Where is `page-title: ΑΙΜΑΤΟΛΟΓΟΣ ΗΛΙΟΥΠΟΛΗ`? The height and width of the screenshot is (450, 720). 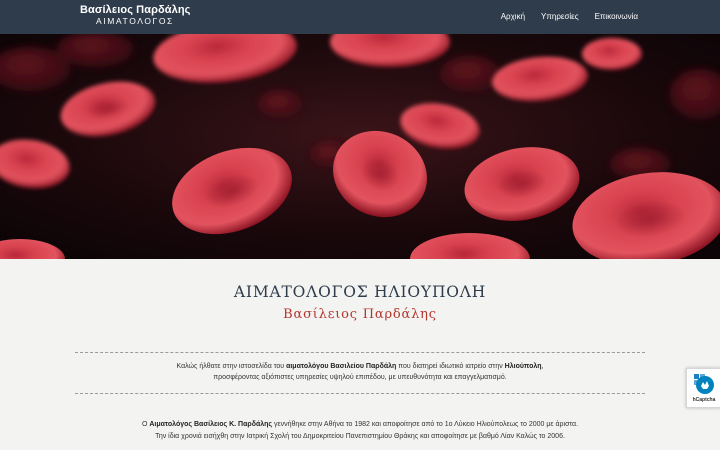
page-title: ΑΙΜΑΤΟΛΟΓΟΣ ΗΛΙΟΥΠΟΛΗ is located at coordinates (360, 292).